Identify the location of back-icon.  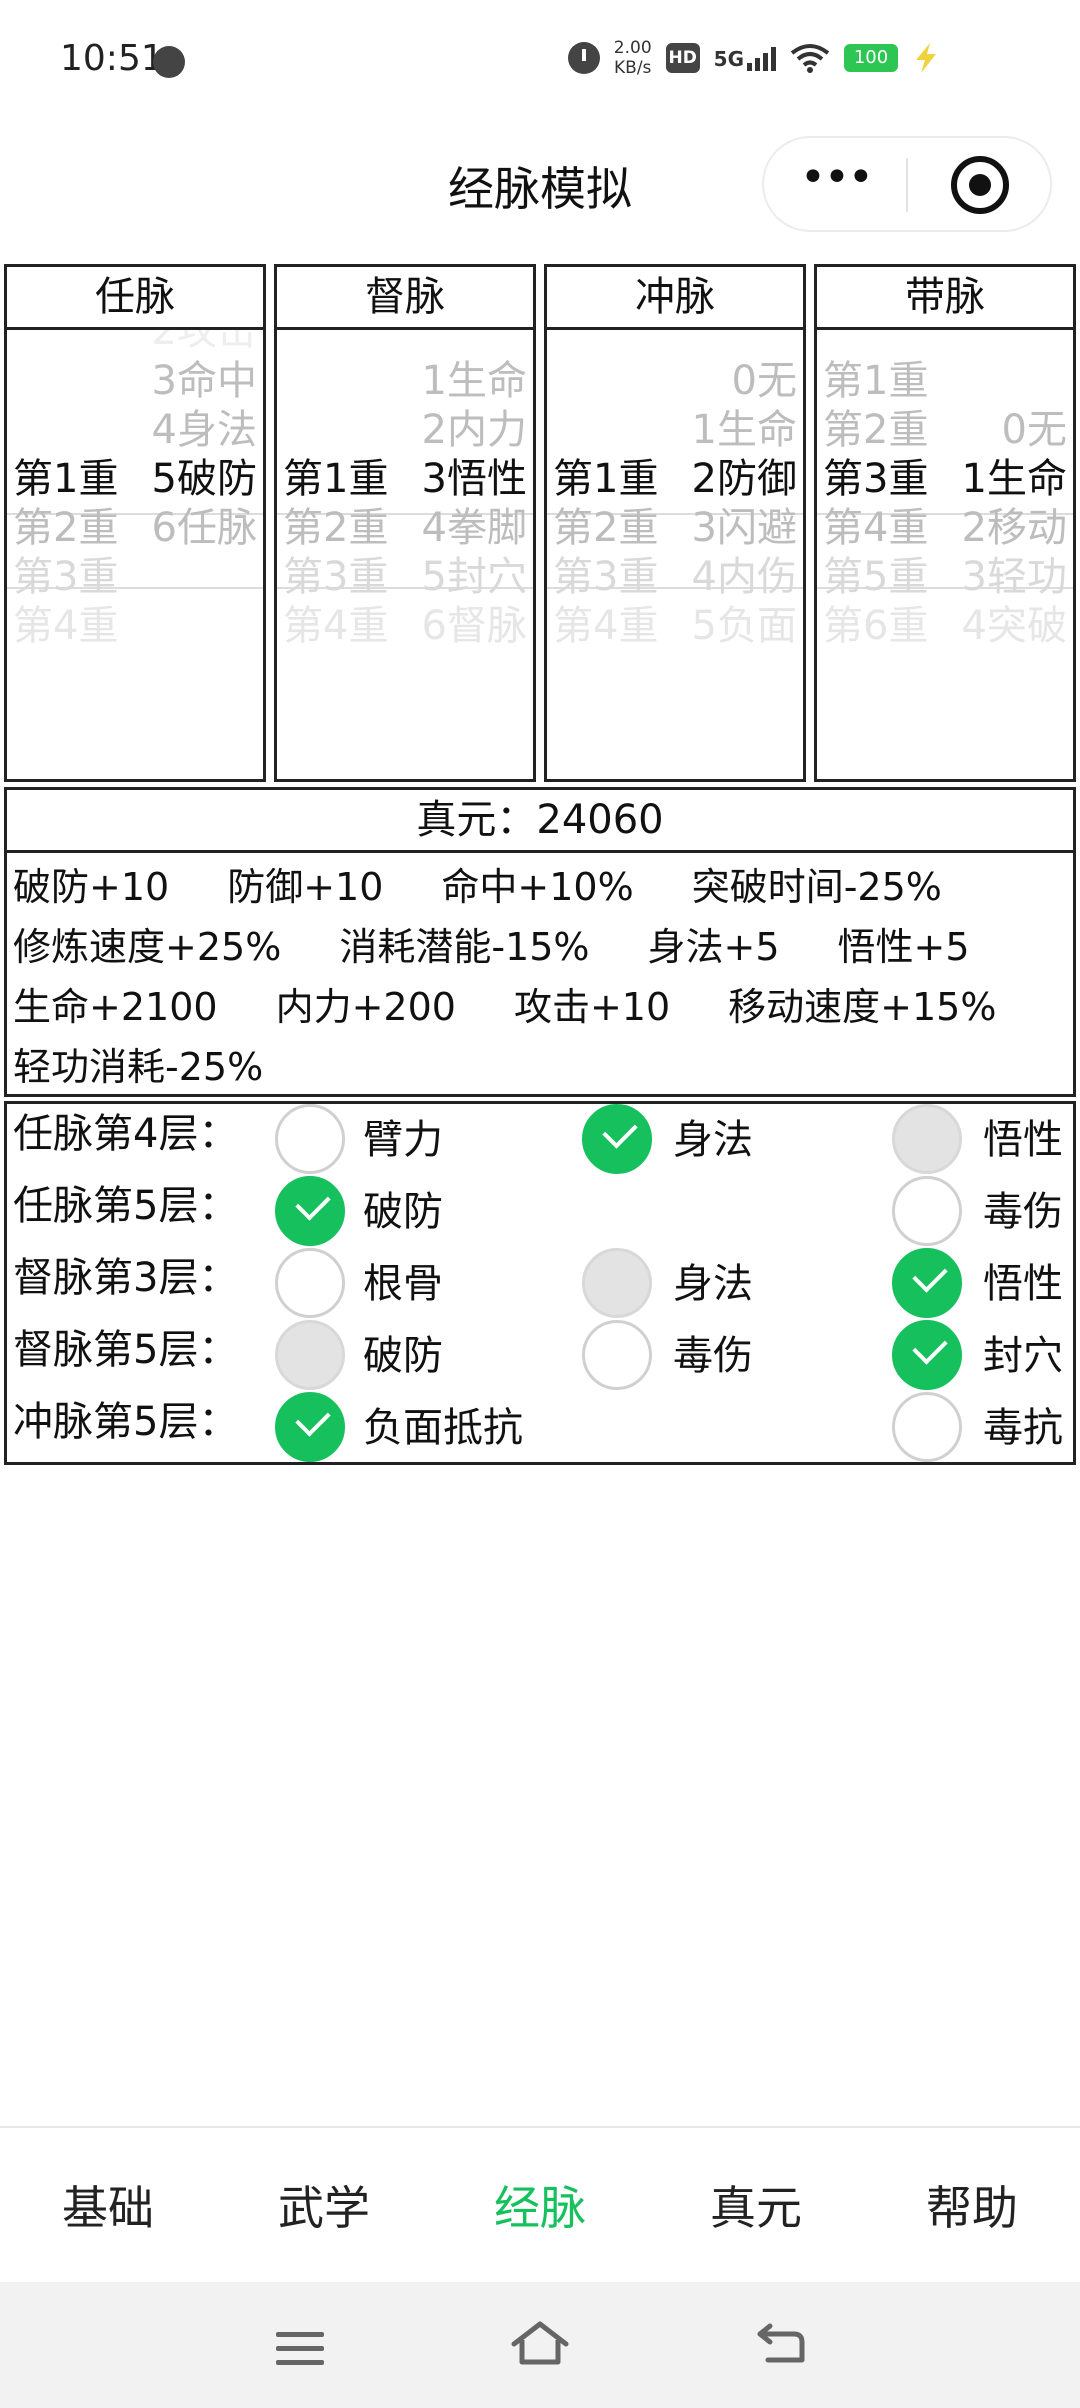
(781, 2345).